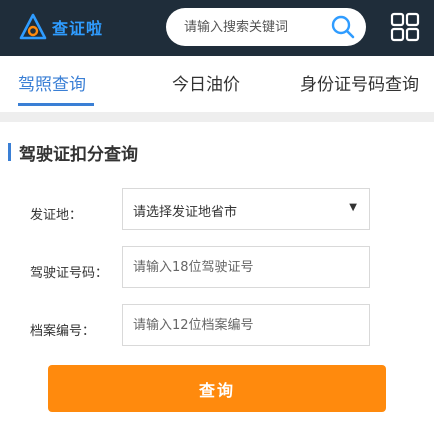  Describe the element at coordinates (353, 207) in the screenshot. I see `dropdown-arrow-icon: ▼` at that location.